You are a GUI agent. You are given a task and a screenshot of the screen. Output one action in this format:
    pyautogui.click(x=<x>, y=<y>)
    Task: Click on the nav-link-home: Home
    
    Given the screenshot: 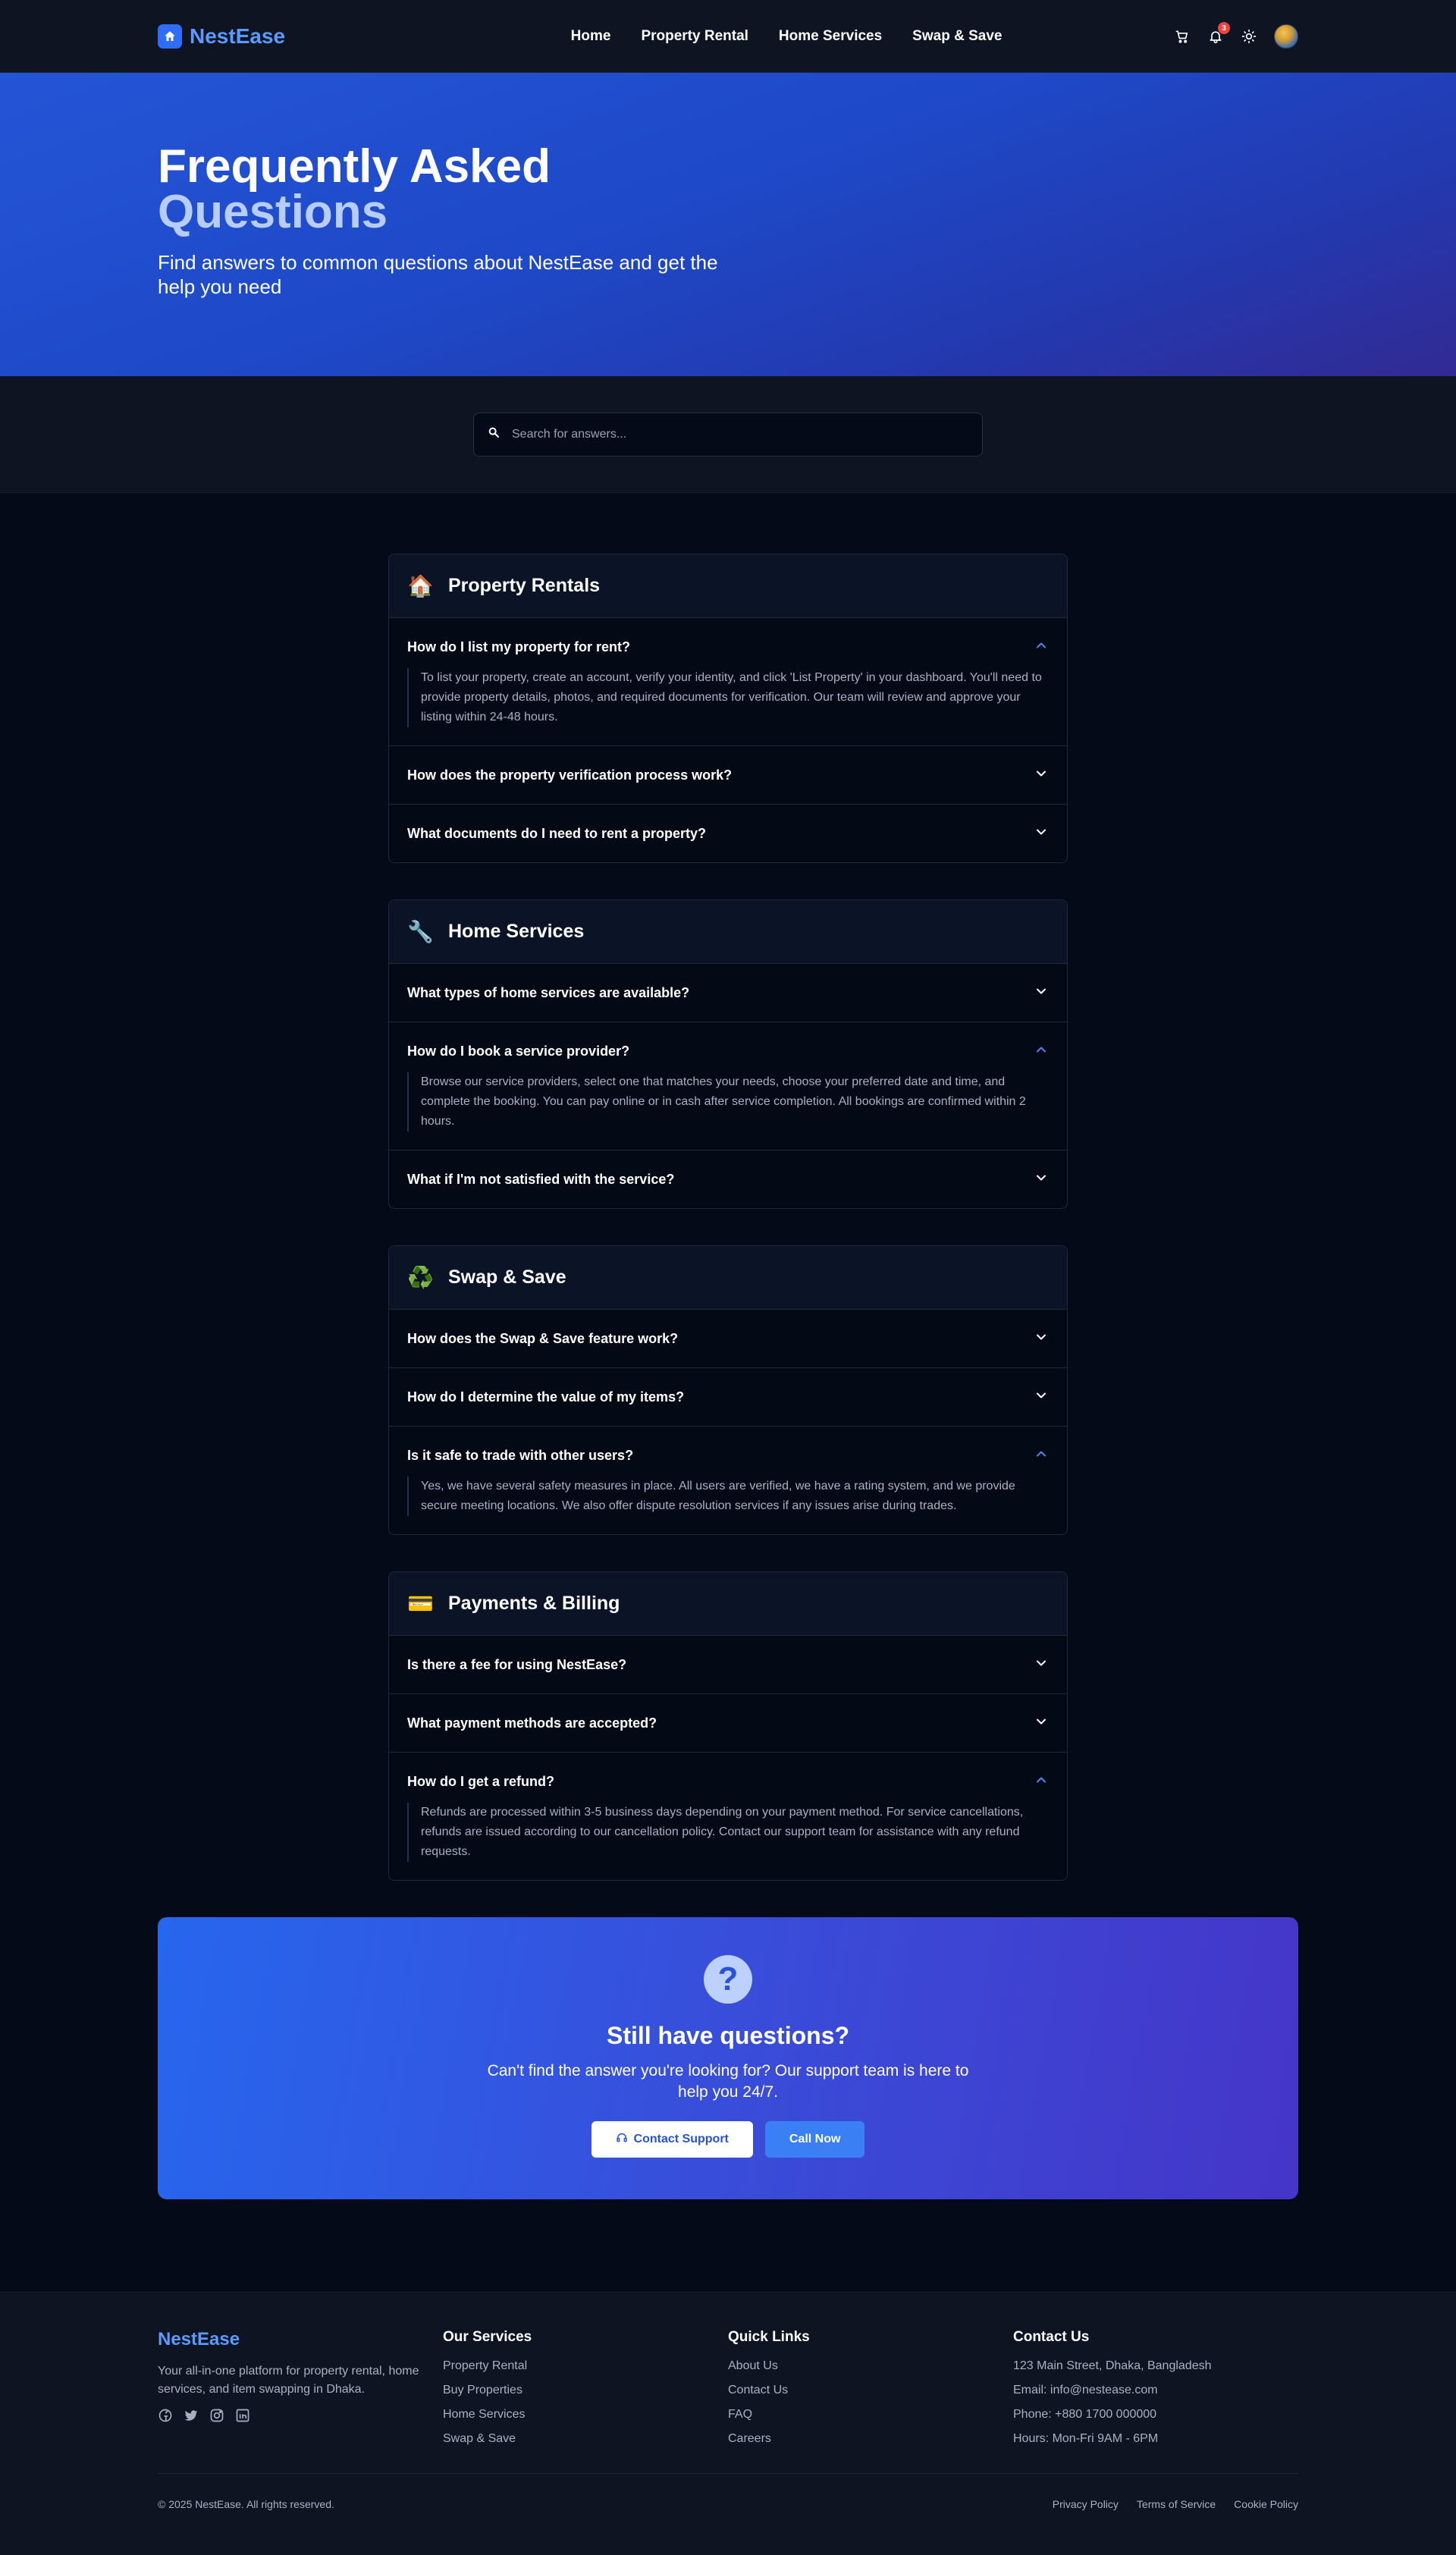 What is the action you would take?
    pyautogui.click(x=591, y=36)
    